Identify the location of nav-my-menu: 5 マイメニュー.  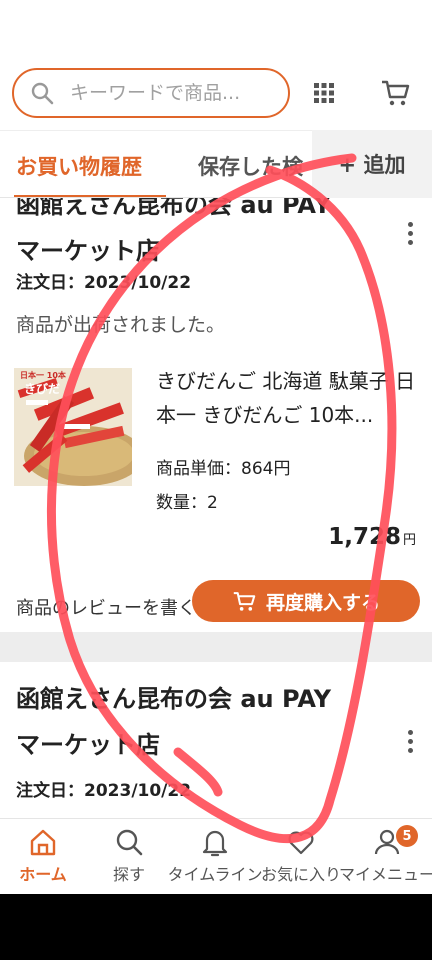
(385, 855).